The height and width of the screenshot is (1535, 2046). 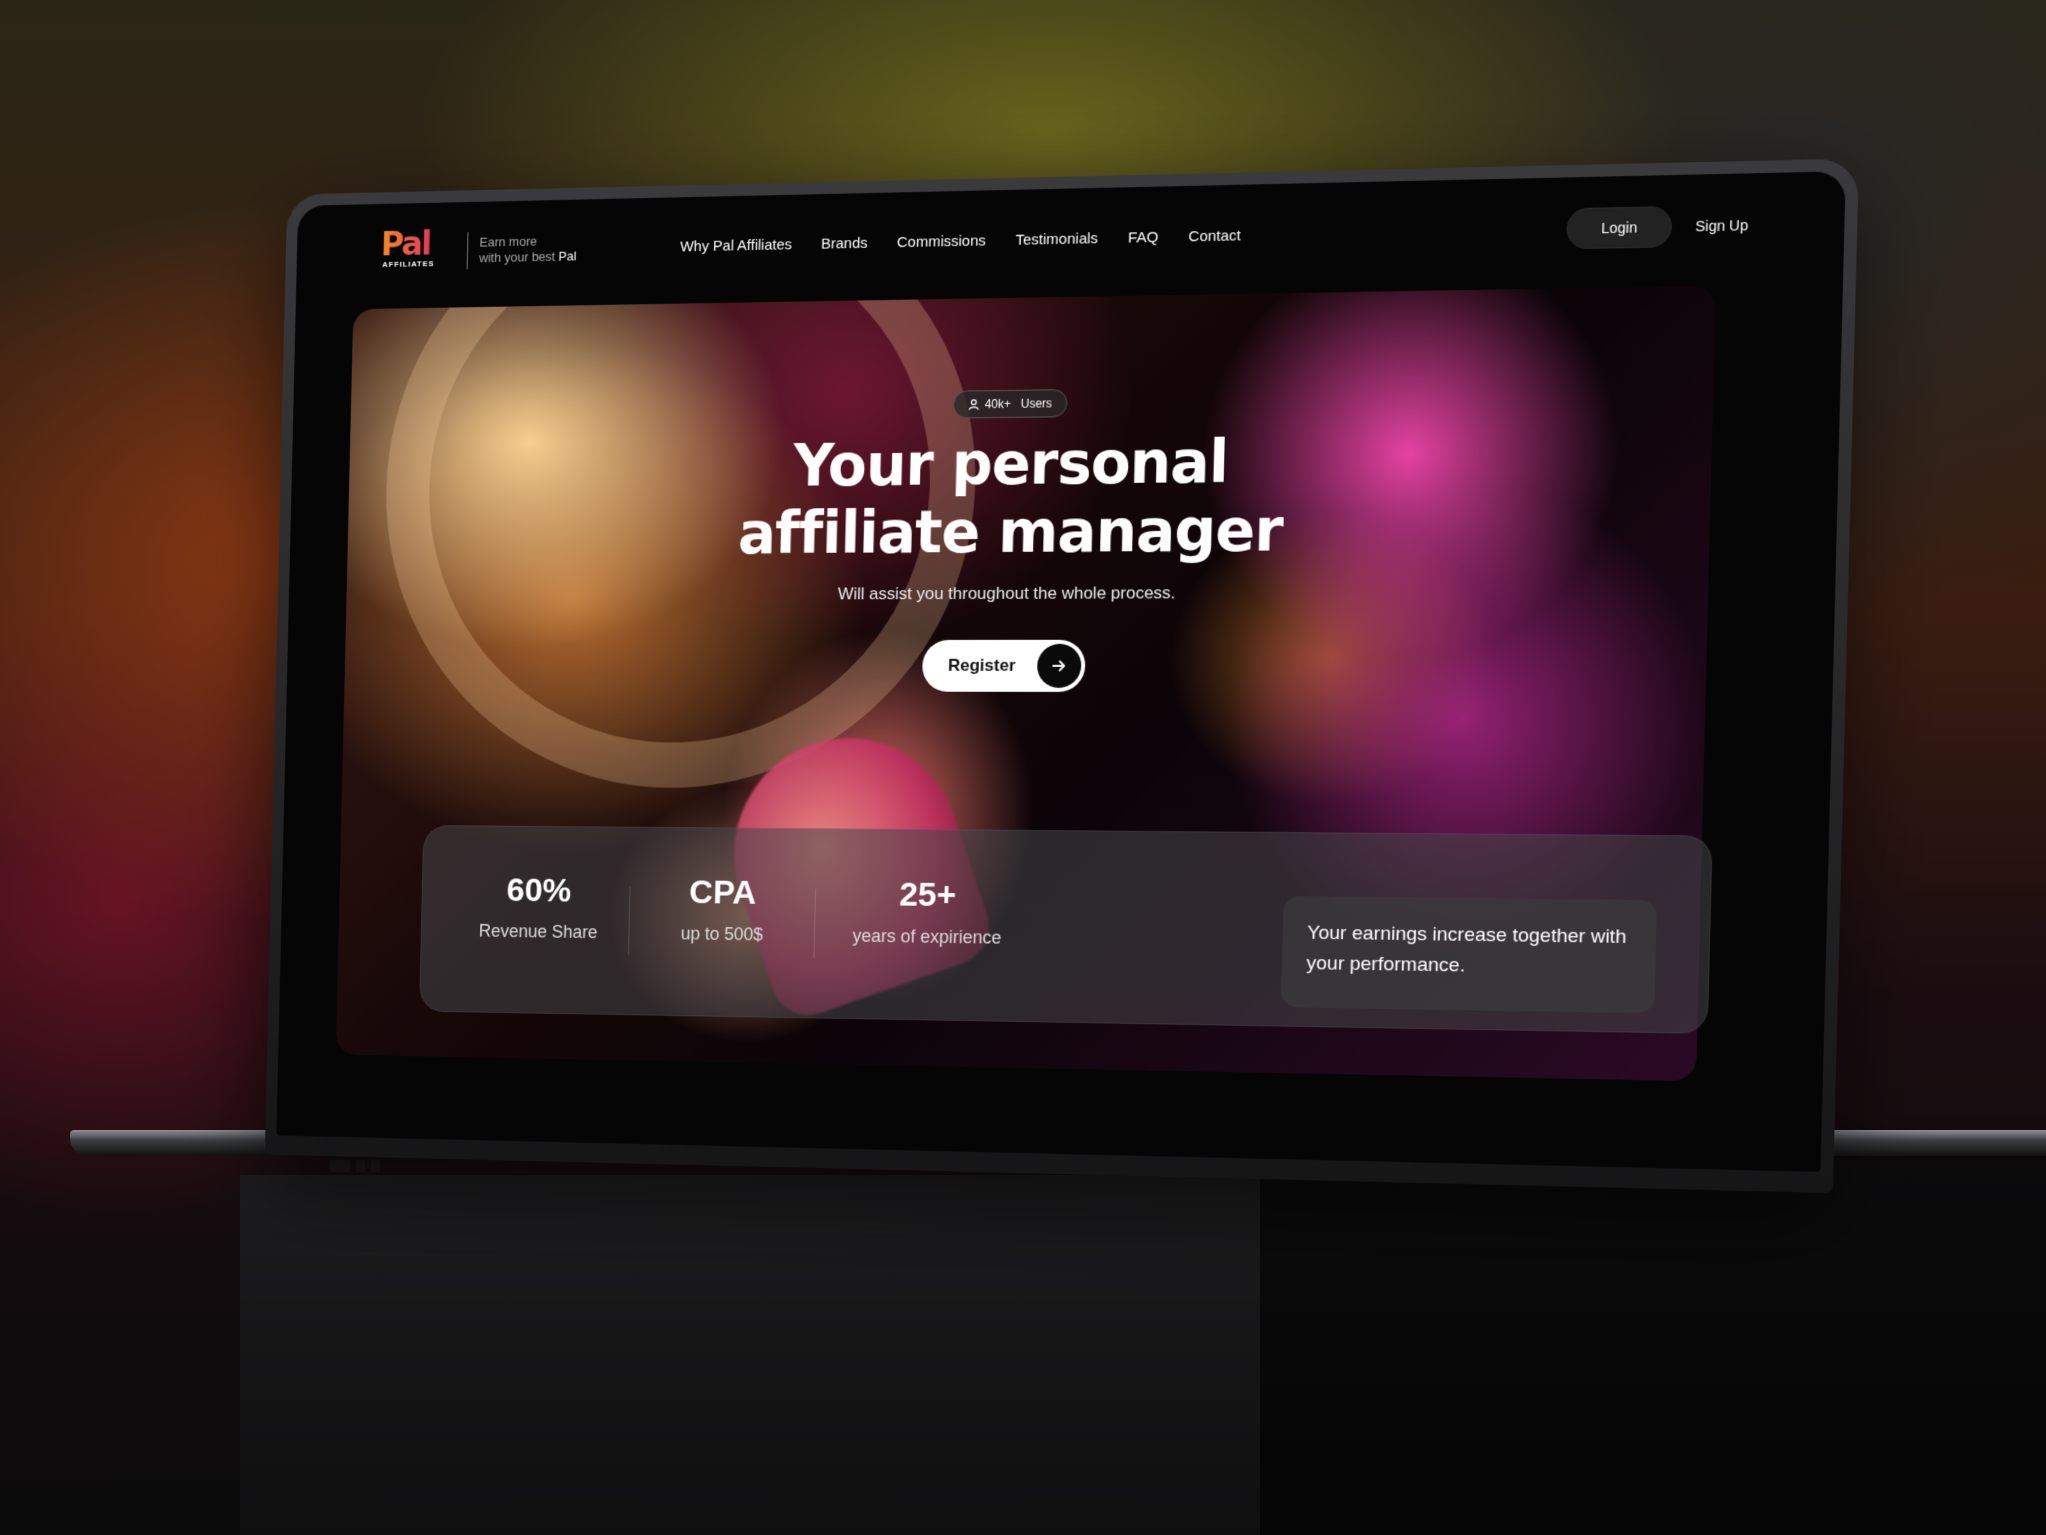 I want to click on logo-divider, so click(x=467, y=251).